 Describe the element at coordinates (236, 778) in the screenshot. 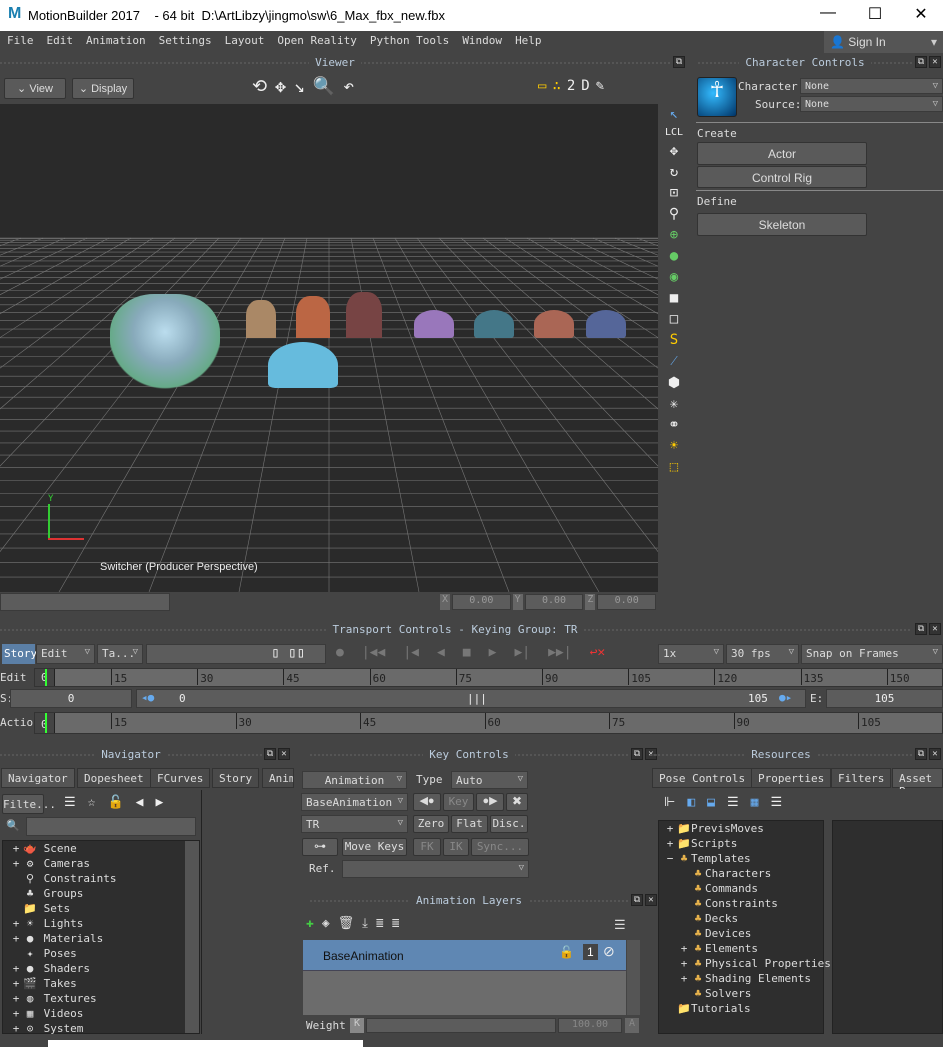

I see `tab-story: Story` at that location.